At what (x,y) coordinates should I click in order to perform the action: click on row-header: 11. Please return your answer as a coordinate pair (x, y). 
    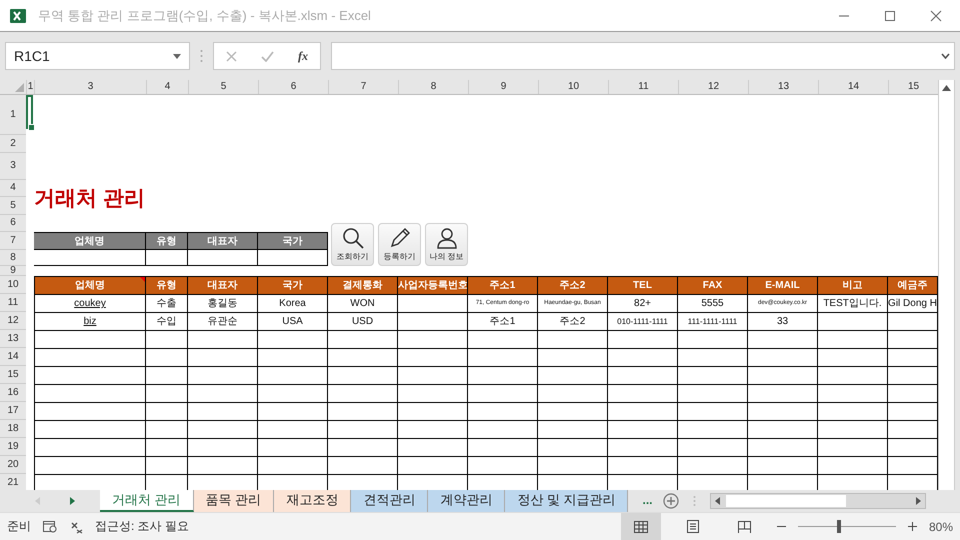
    Looking at the image, I should click on (13, 303).